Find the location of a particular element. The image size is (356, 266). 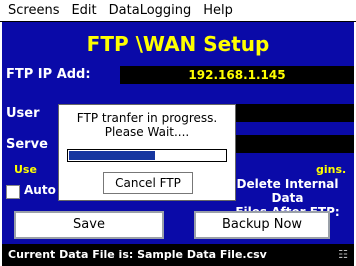

progress-bar-fill is located at coordinates (112, 155).